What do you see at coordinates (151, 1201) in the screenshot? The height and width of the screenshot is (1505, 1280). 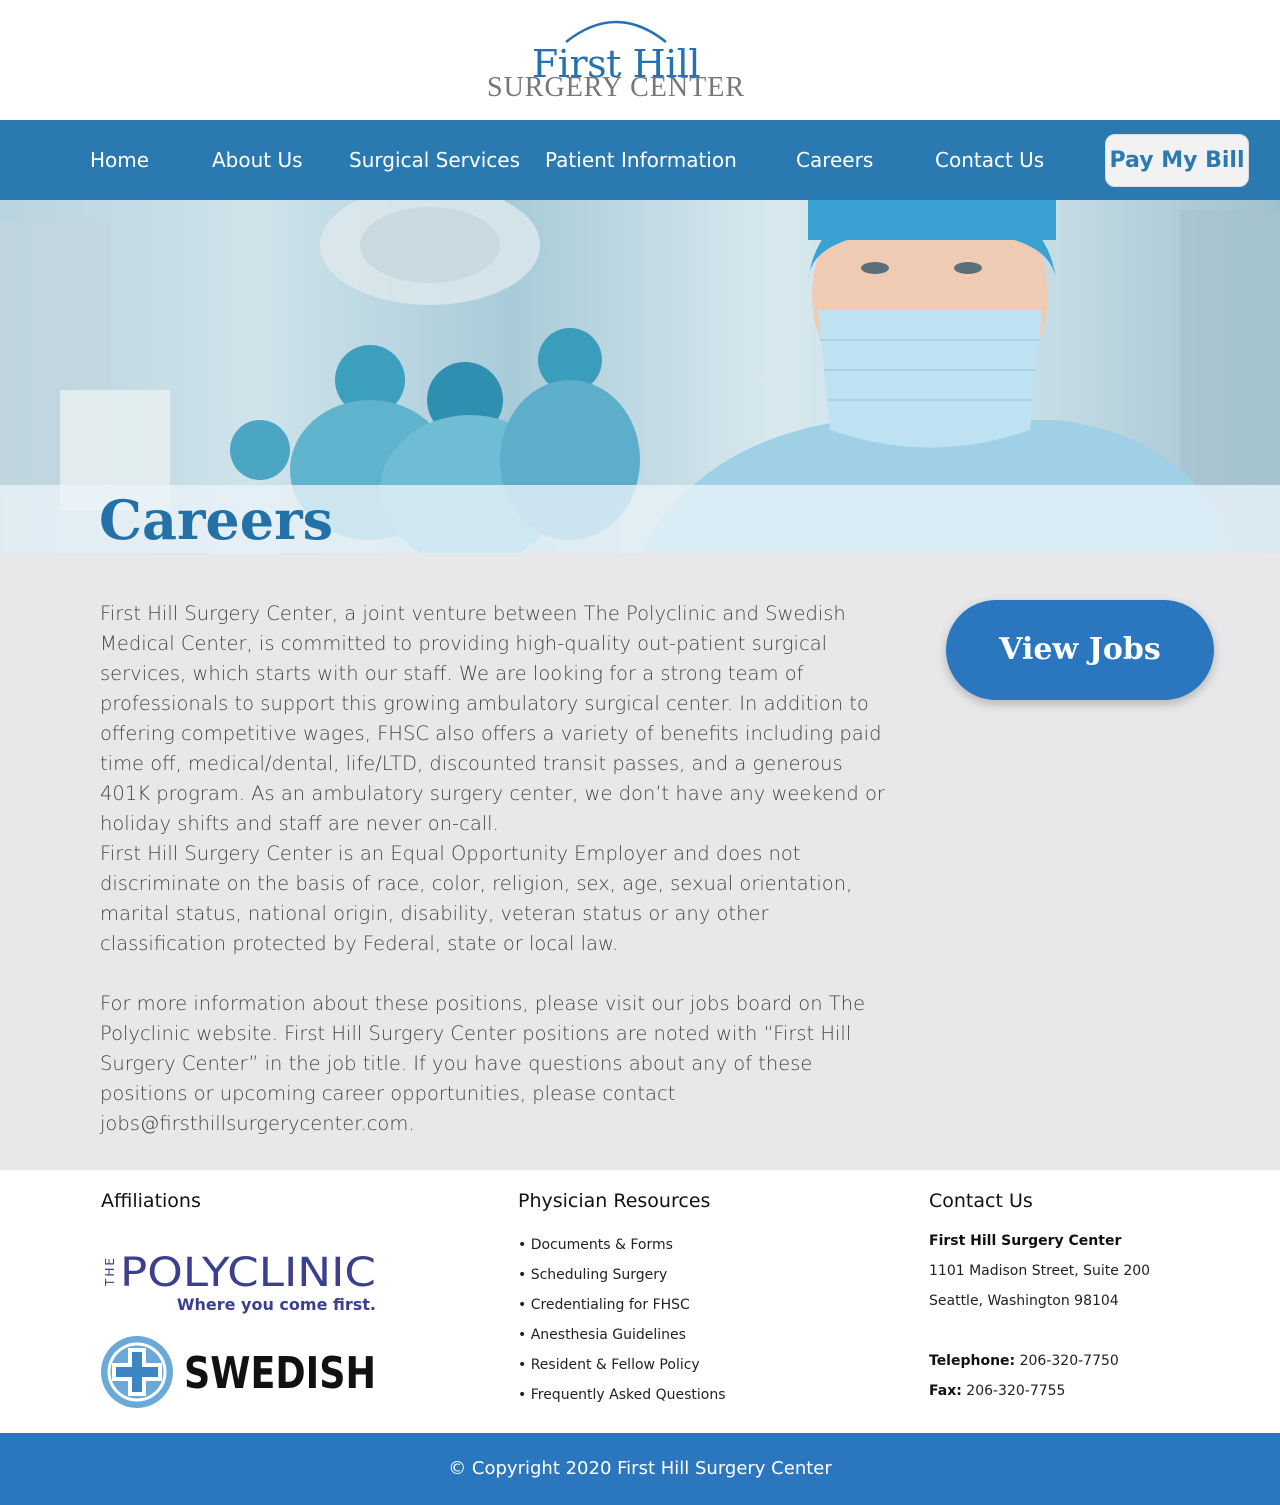 I see `affiliations-heading: Affiliations` at bounding box center [151, 1201].